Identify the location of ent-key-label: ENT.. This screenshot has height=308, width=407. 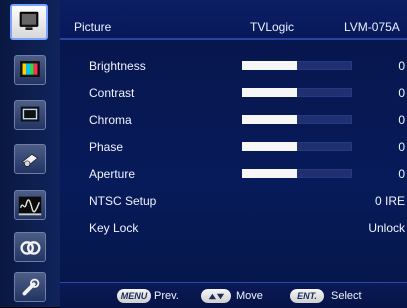
(307, 296).